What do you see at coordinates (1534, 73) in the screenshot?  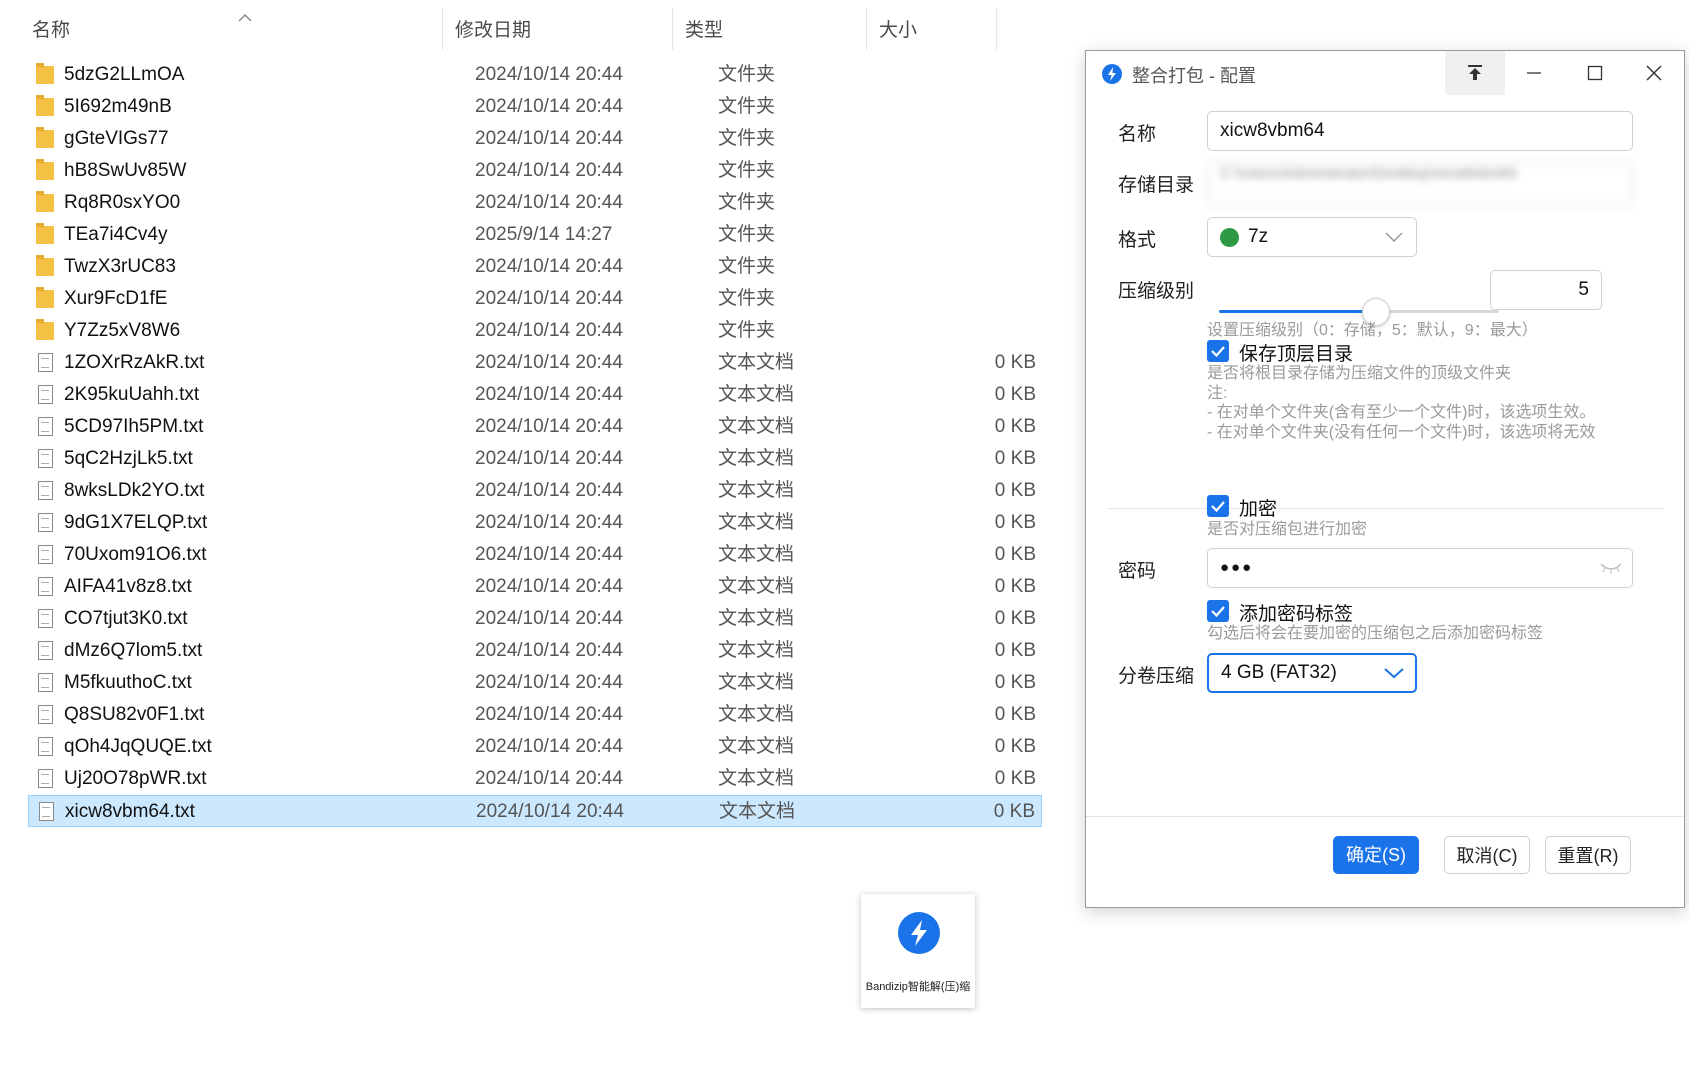 I see `minimize-button` at bounding box center [1534, 73].